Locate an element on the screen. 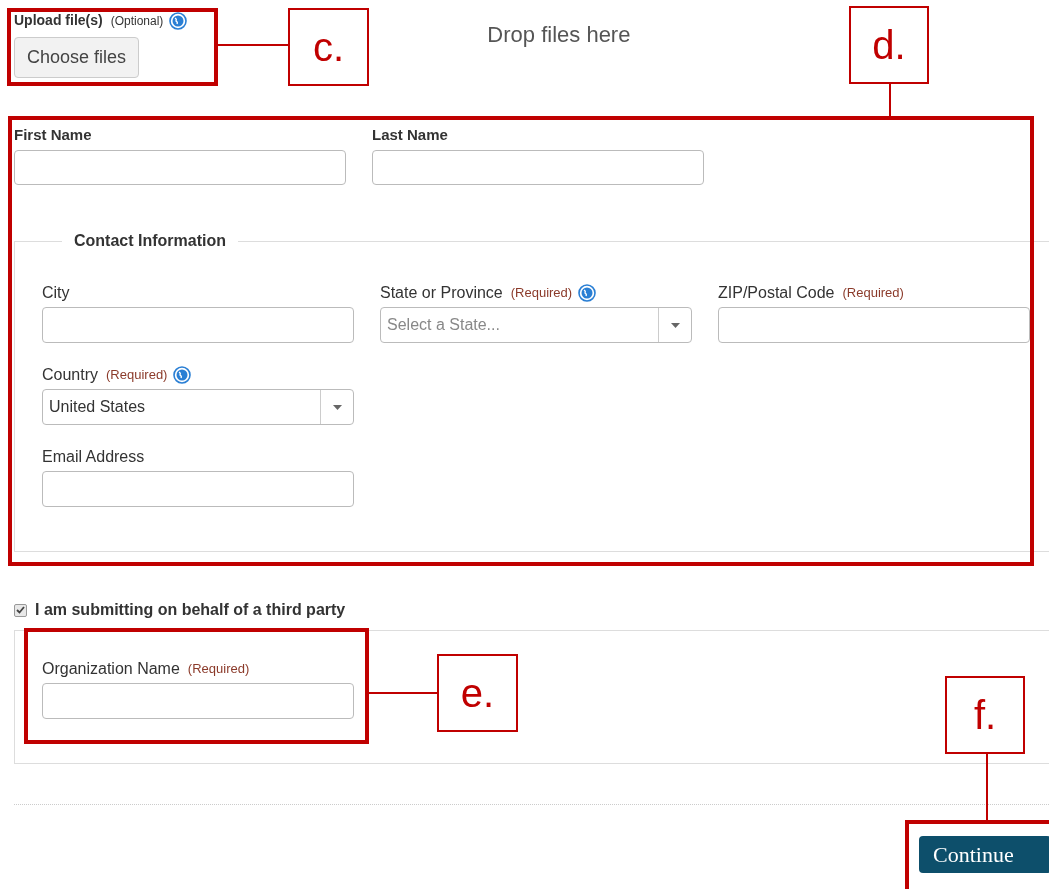 This screenshot has height=889, width=1049. checkbox-label: I am submitting on behalf of a third party is located at coordinates (190, 610).